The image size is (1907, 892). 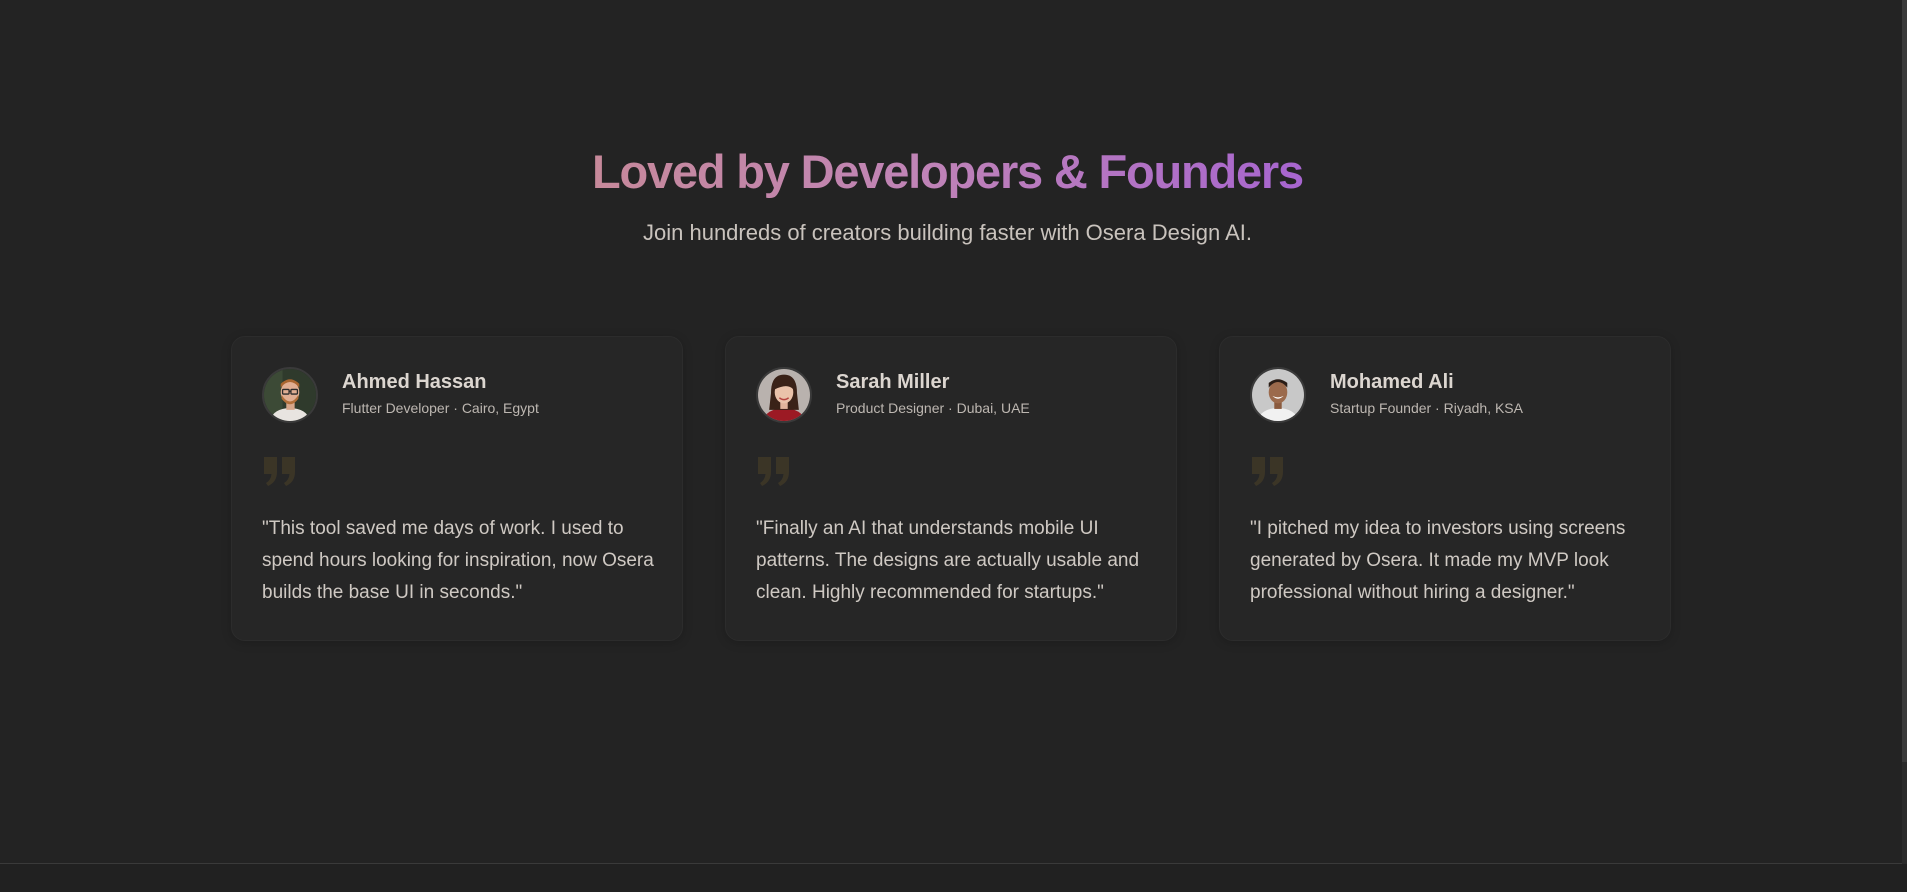 What do you see at coordinates (414, 382) in the screenshot?
I see `testimonial-name: Ahmed Hassan` at bounding box center [414, 382].